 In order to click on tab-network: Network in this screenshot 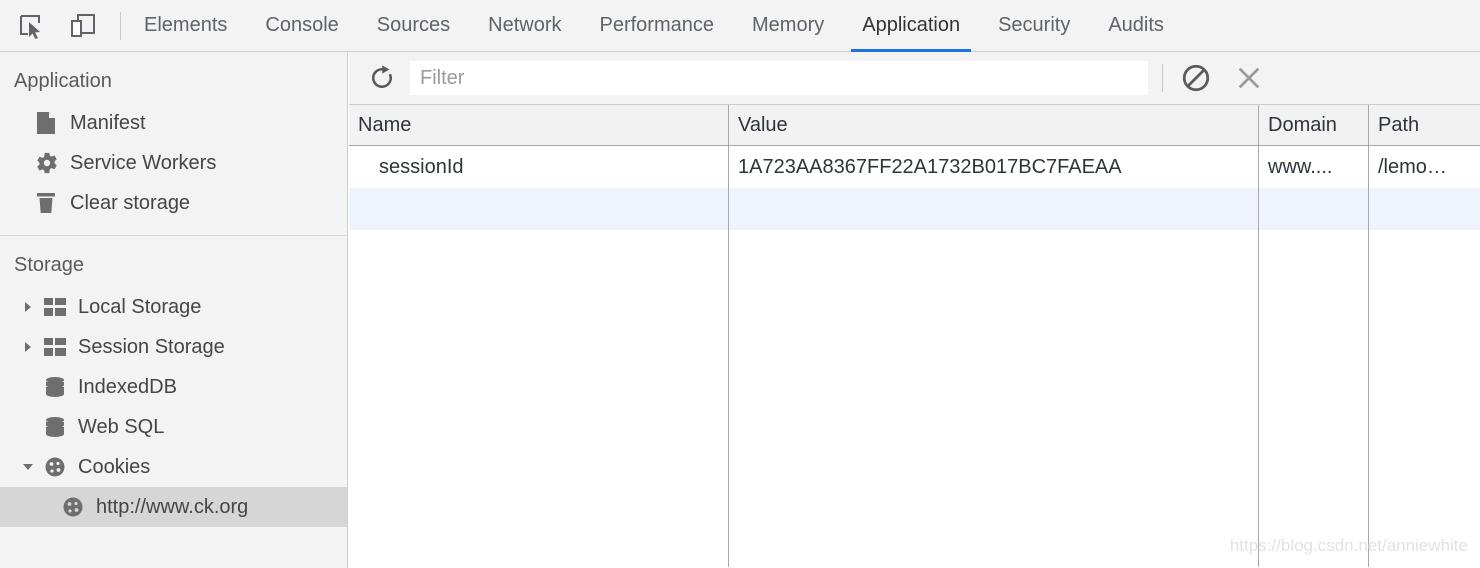, I will do `click(524, 26)`.